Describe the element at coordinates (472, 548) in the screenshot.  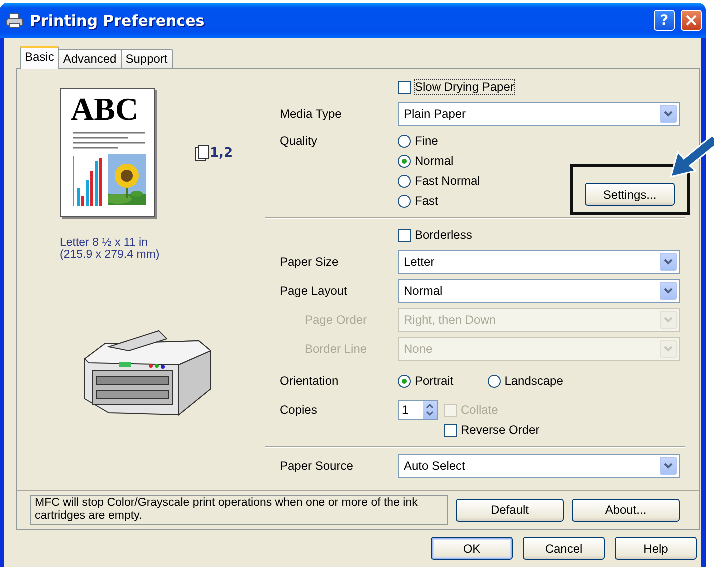
I see `dialog-button: OK` at that location.